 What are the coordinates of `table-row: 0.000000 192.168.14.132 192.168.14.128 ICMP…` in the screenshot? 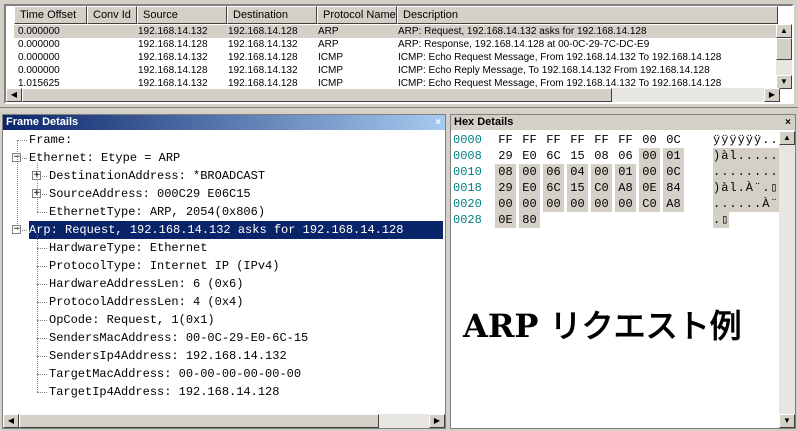 It's located at (399, 57).